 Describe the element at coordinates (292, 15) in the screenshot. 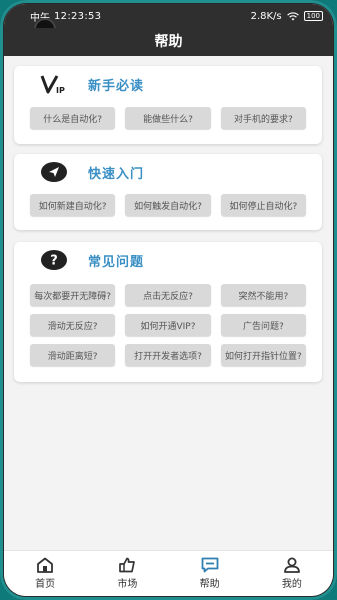

I see `wifi-icon` at that location.